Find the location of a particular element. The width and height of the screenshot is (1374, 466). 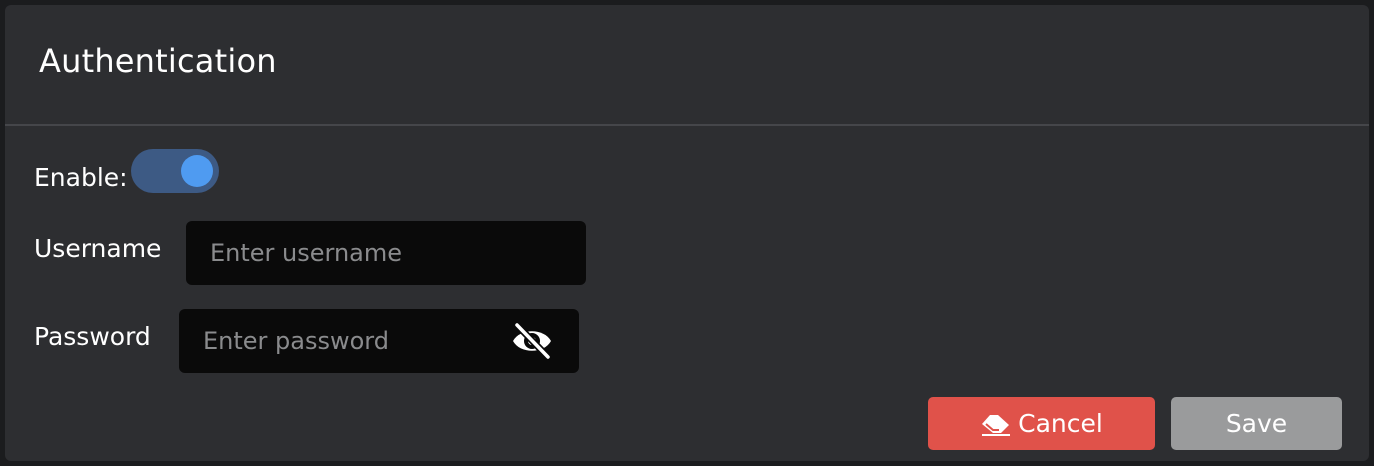

cancel-label: Cancel is located at coordinates (1060, 423).